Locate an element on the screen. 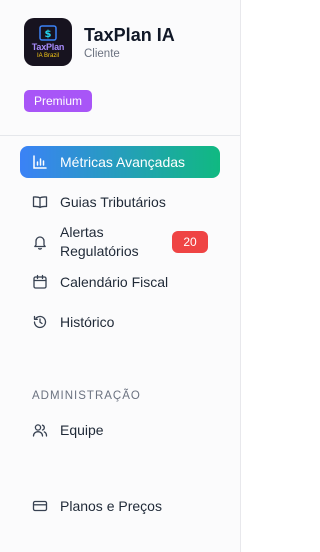 The image size is (320, 552). nav-item-alertas: Alertas Regulatórios 20 is located at coordinates (120, 242).